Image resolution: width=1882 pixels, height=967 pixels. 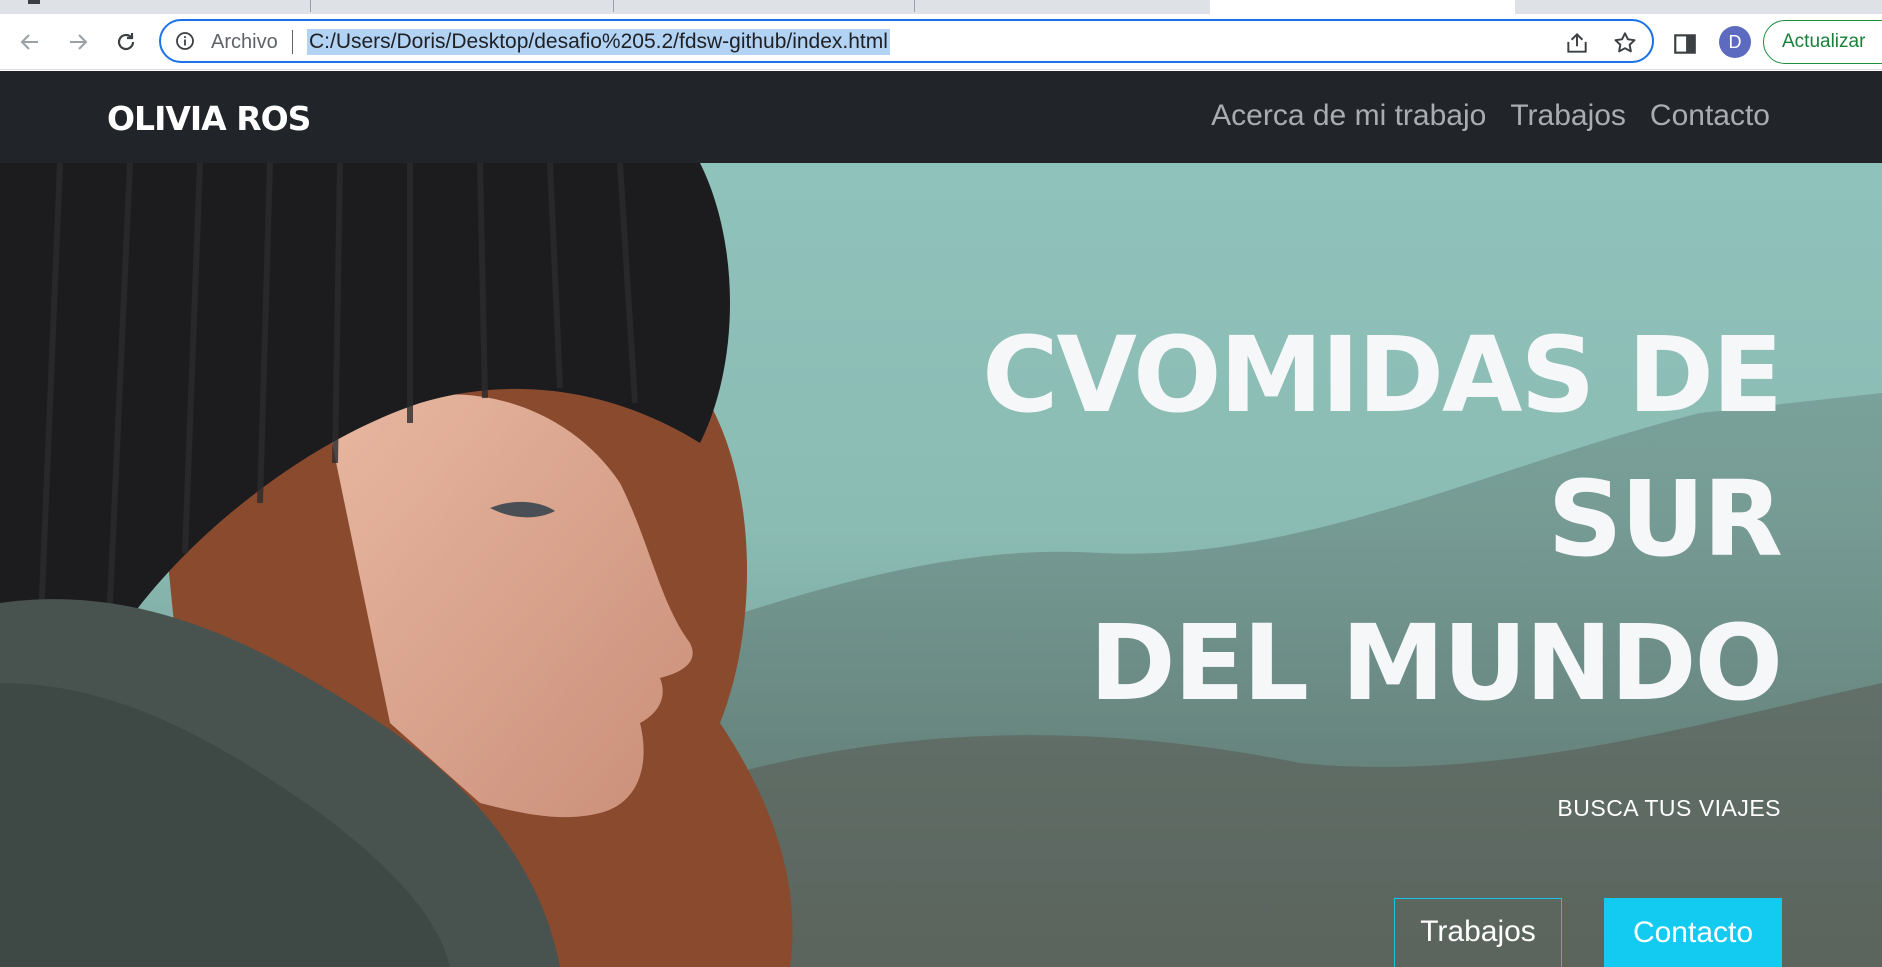 What do you see at coordinates (1577, 43) in the screenshot?
I see `share-icon` at bounding box center [1577, 43].